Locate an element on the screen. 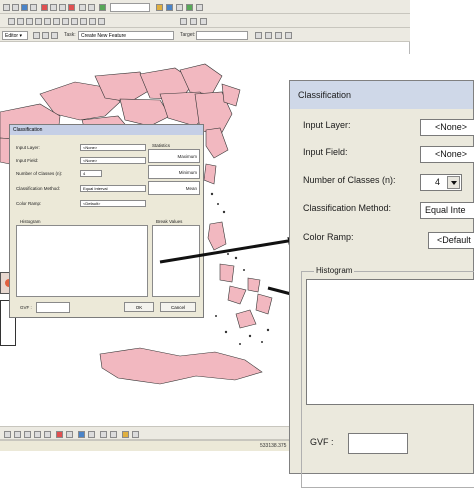  histogram-label: Histogram is located at coordinates (334, 270).